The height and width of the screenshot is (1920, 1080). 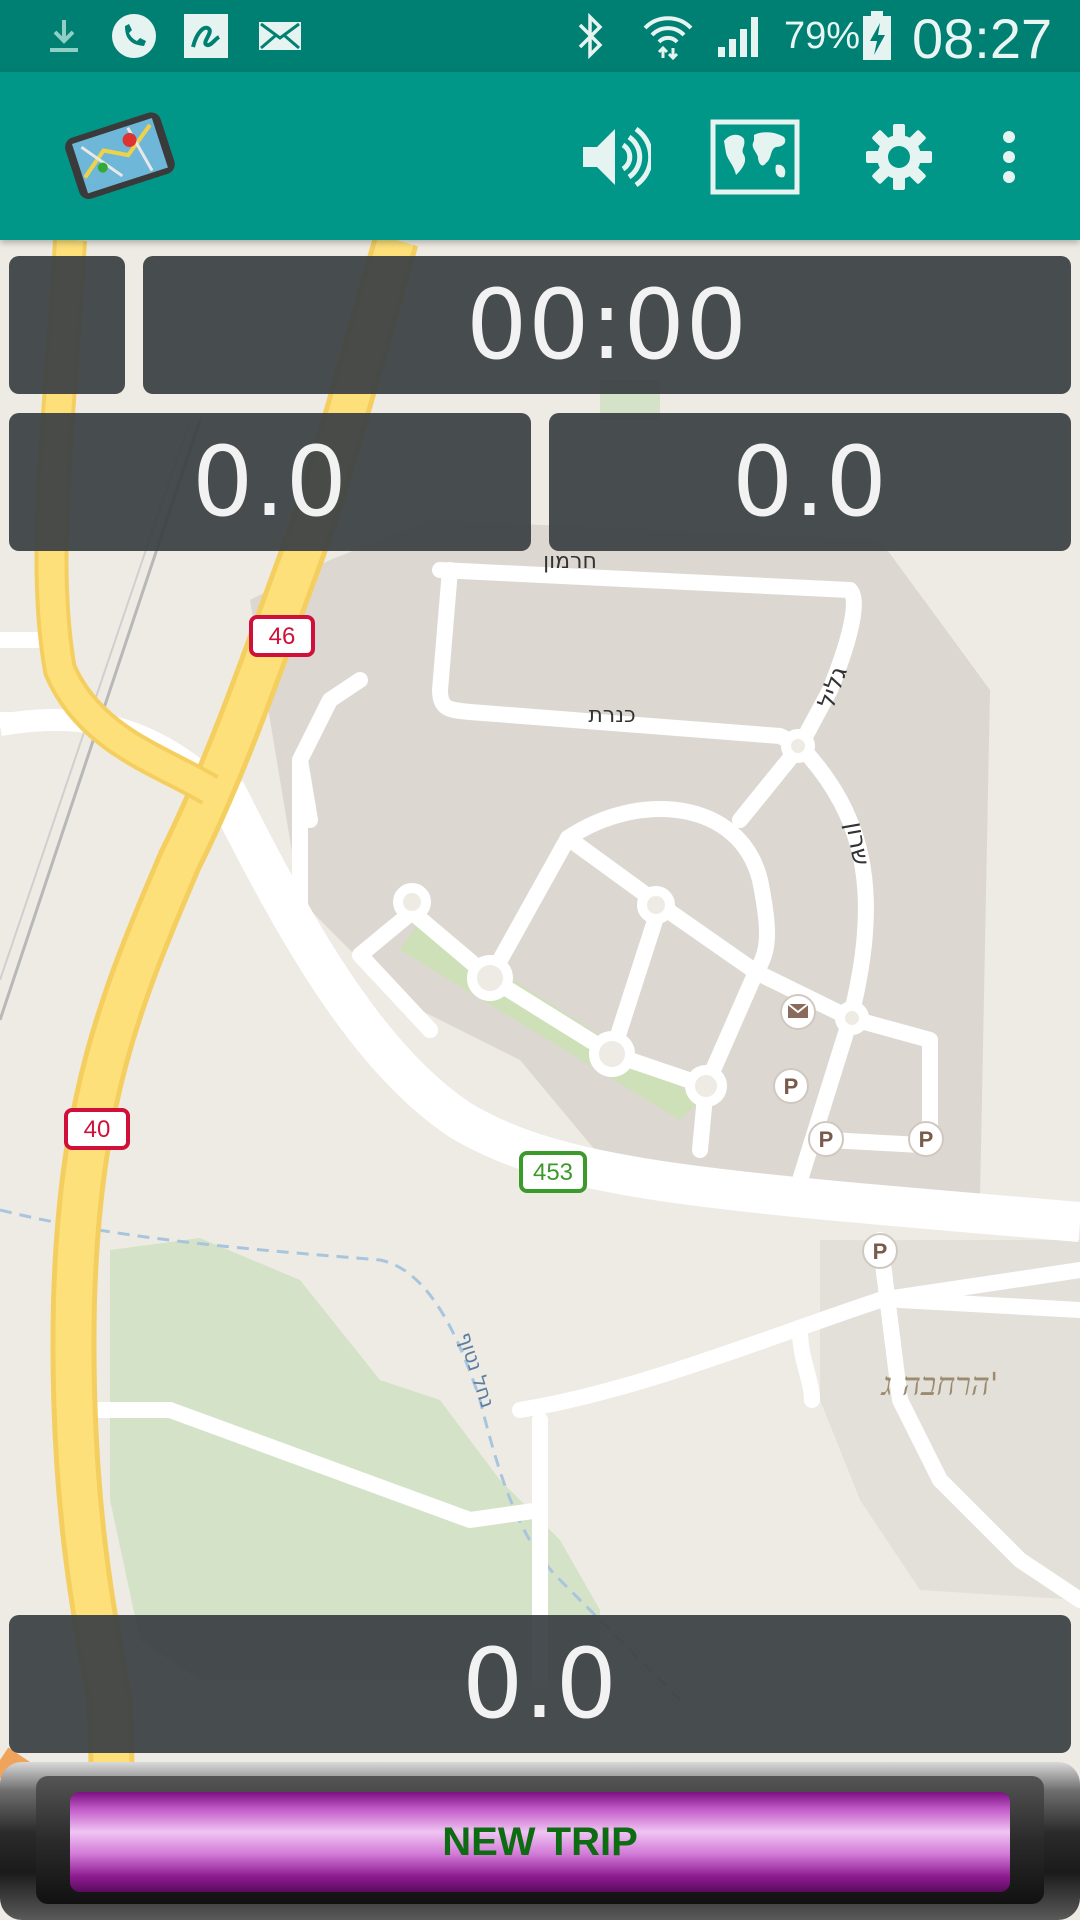 What do you see at coordinates (755, 157) in the screenshot?
I see `map-icon` at bounding box center [755, 157].